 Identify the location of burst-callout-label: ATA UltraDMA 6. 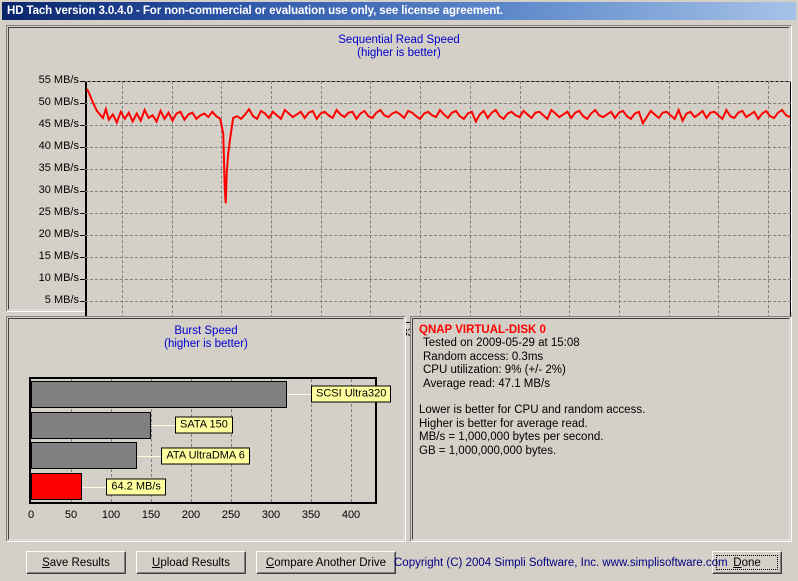
(205, 456).